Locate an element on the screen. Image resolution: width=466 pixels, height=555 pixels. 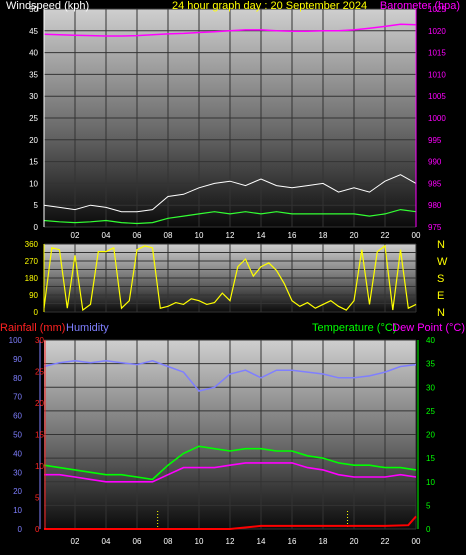
temperature-tick-label: 35 is located at coordinates (430, 364).